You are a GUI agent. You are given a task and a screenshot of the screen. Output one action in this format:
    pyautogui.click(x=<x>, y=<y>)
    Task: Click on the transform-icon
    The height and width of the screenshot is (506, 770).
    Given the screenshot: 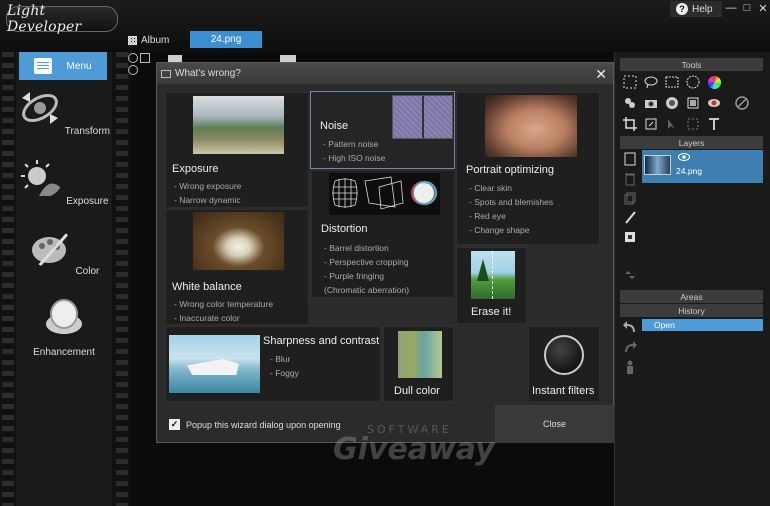 What is the action you would take?
    pyautogui.click(x=40, y=108)
    